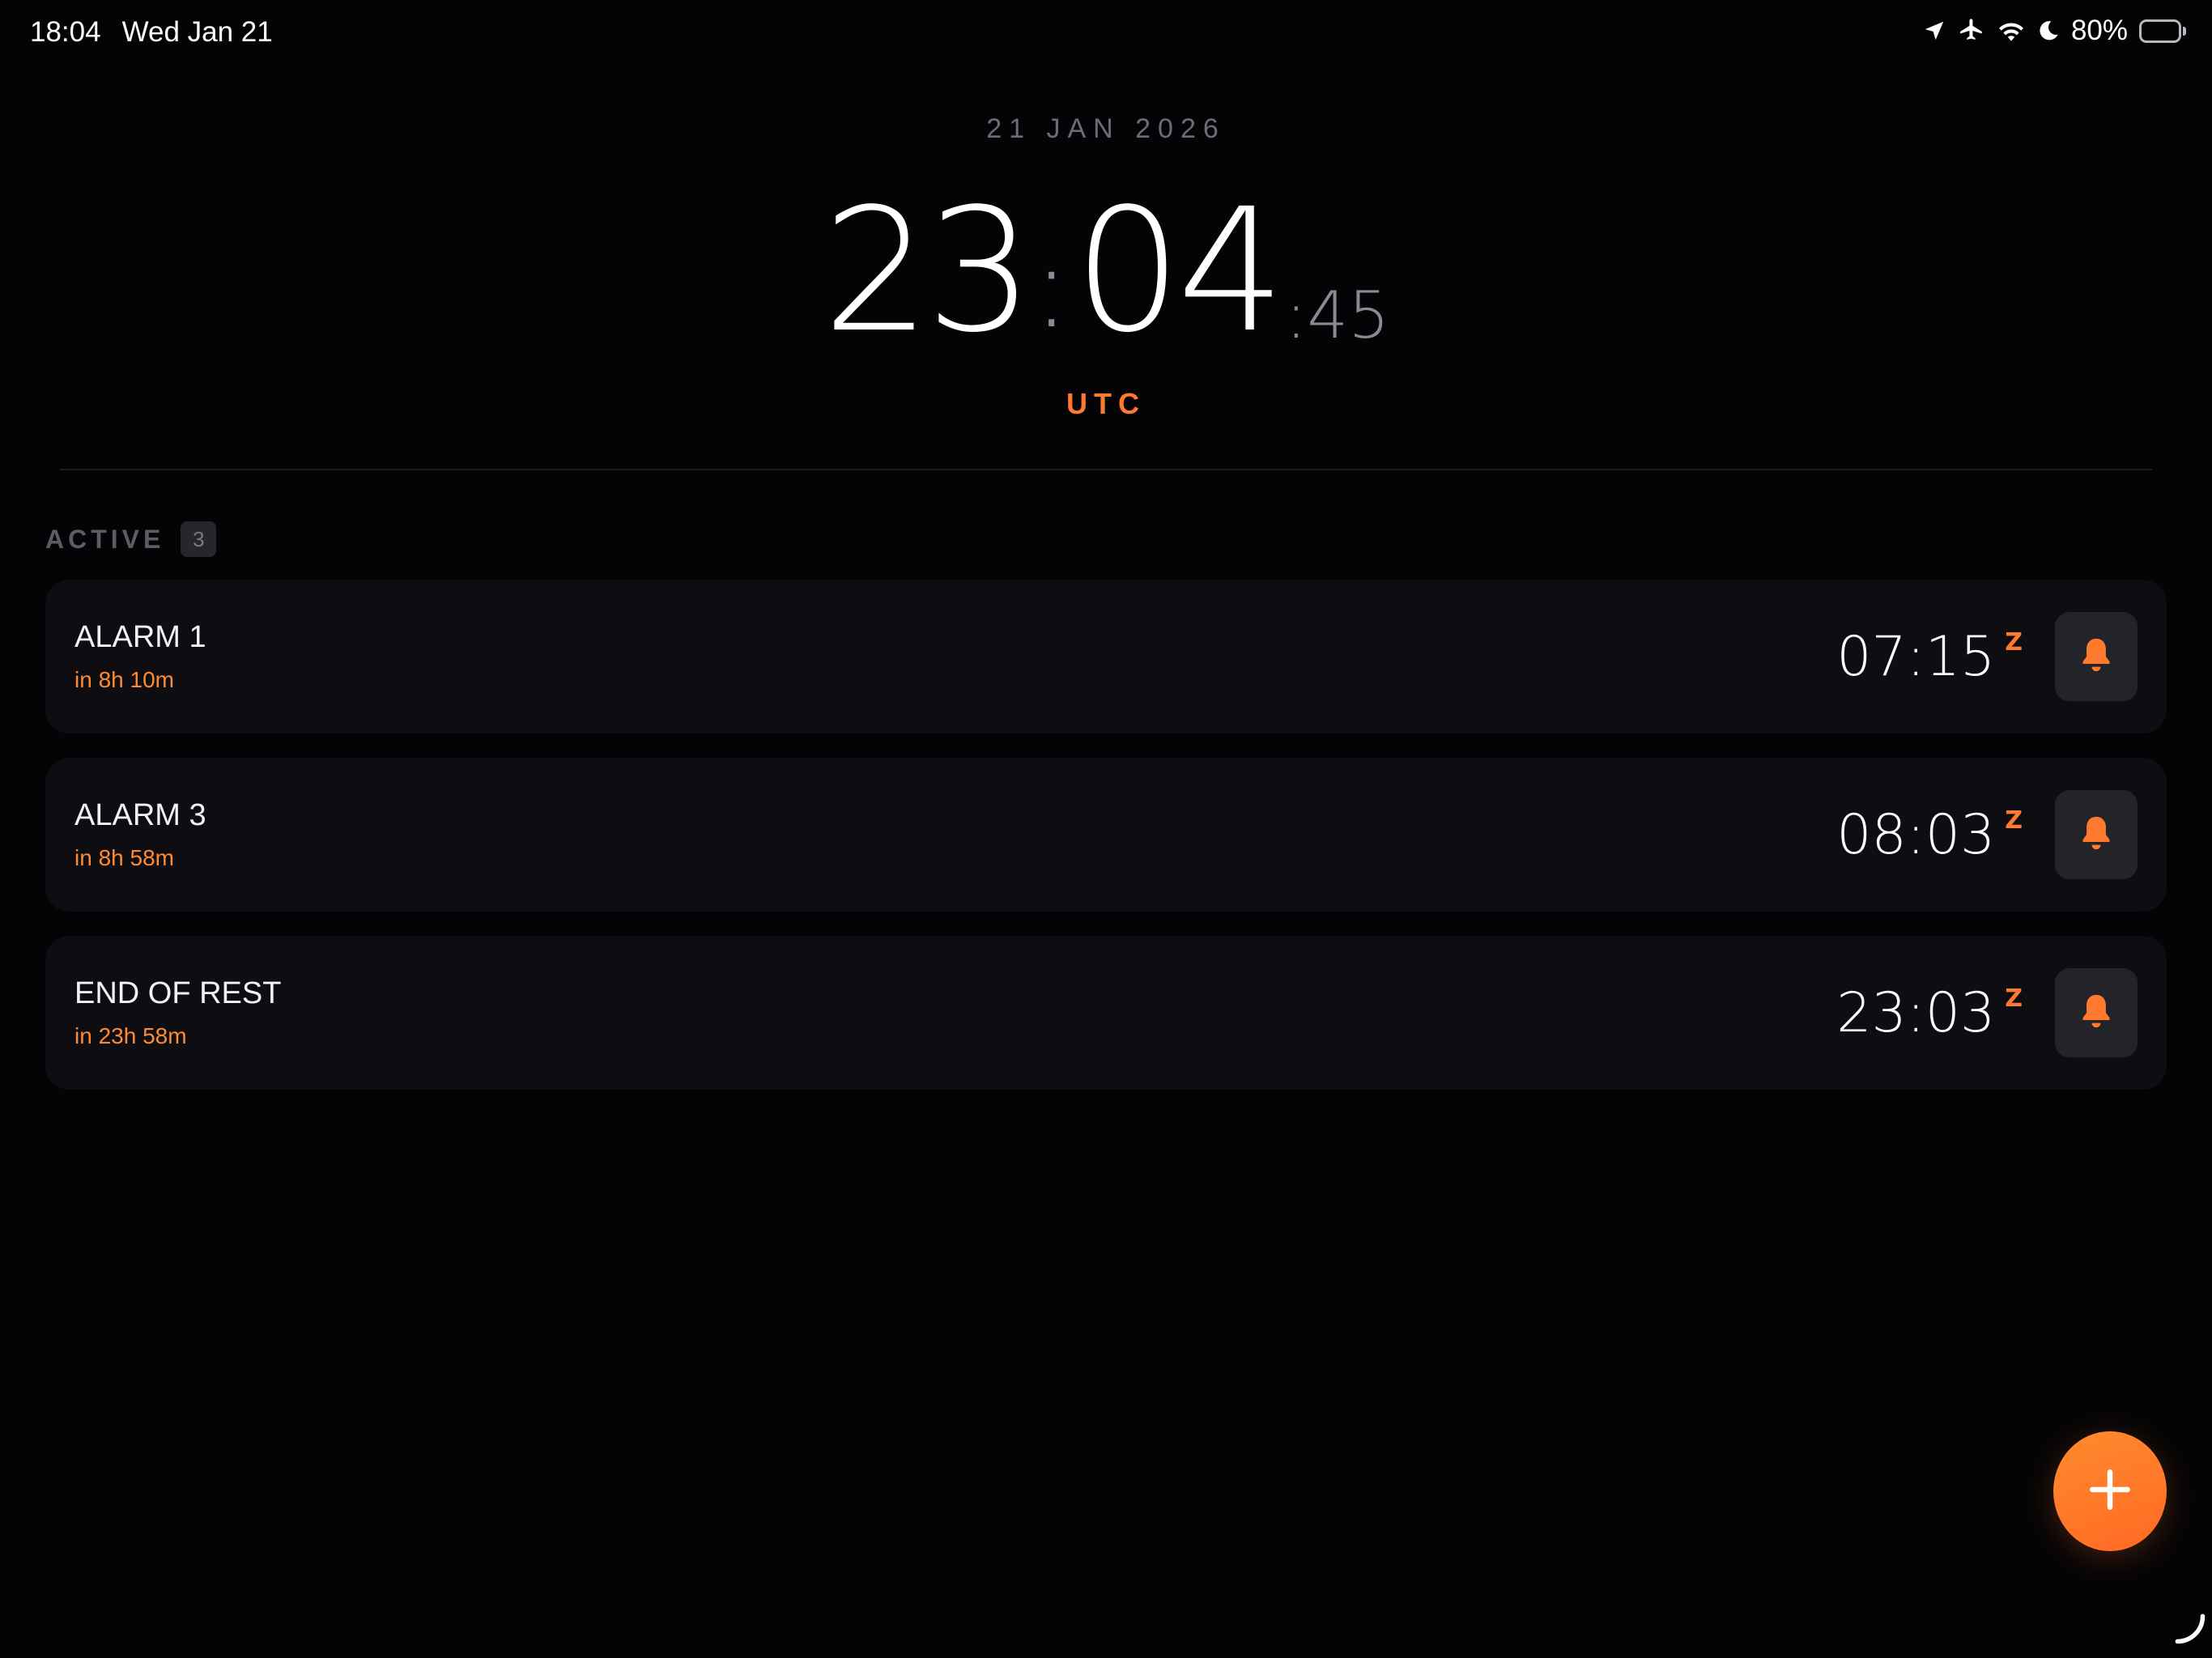 The width and height of the screenshot is (2212, 1658). I want to click on plus-icon, so click(2110, 1492).